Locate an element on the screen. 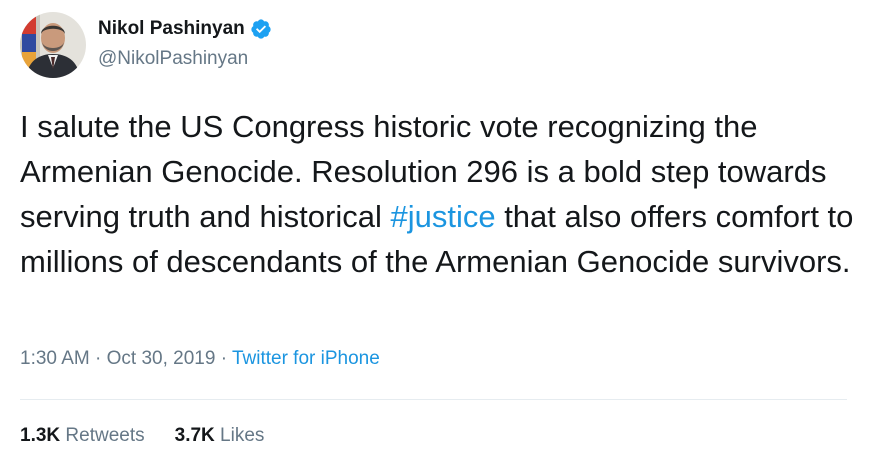 This screenshot has height=468, width=882. tweet-stats: 1.3K Retweets 3.7K Likes is located at coordinates (142, 436).